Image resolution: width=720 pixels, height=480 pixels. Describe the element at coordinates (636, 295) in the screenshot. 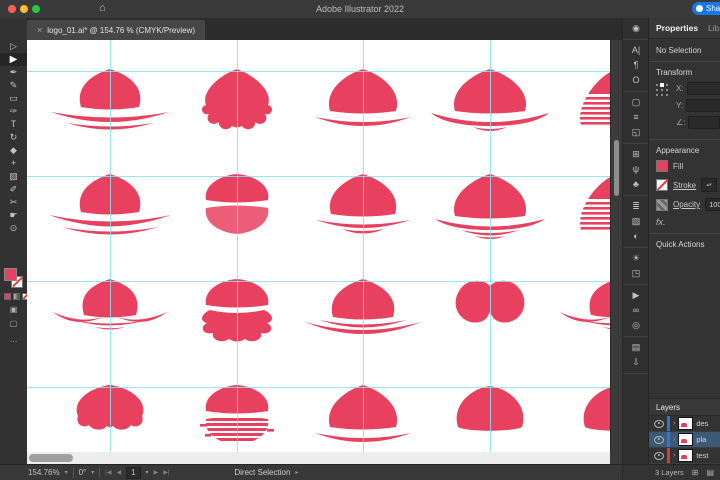

I see `actions-panel-icon: ▶` at that location.